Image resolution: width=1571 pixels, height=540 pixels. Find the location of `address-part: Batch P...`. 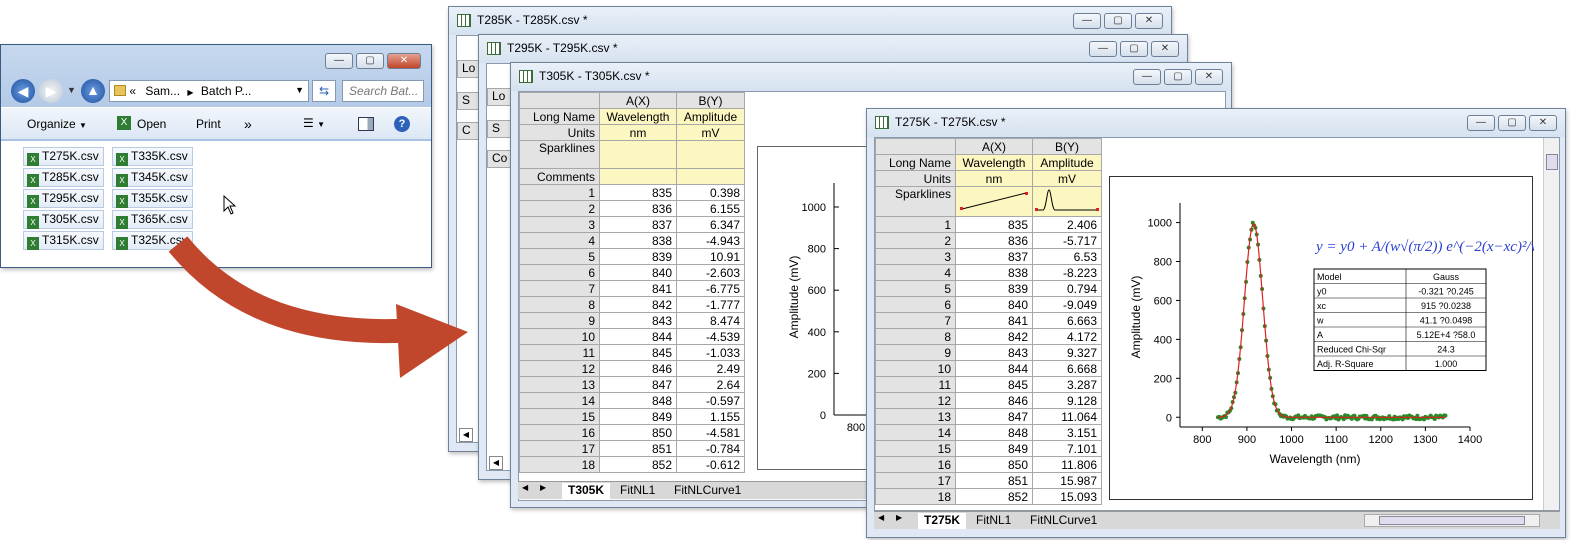

address-part: Batch P... is located at coordinates (226, 91).